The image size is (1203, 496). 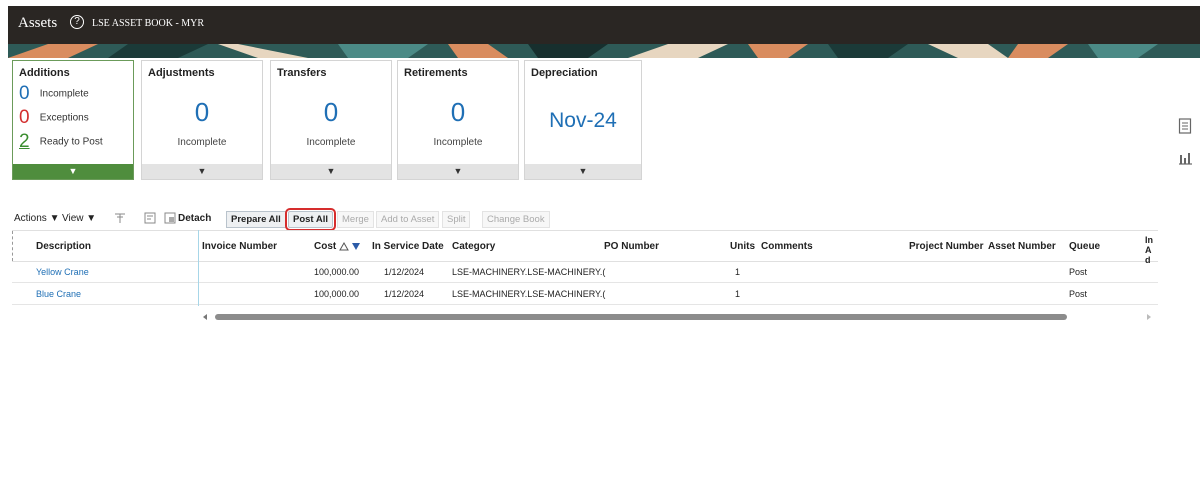 What do you see at coordinates (62, 272) in the screenshot?
I see `row-description-link: Yellow Crane` at bounding box center [62, 272].